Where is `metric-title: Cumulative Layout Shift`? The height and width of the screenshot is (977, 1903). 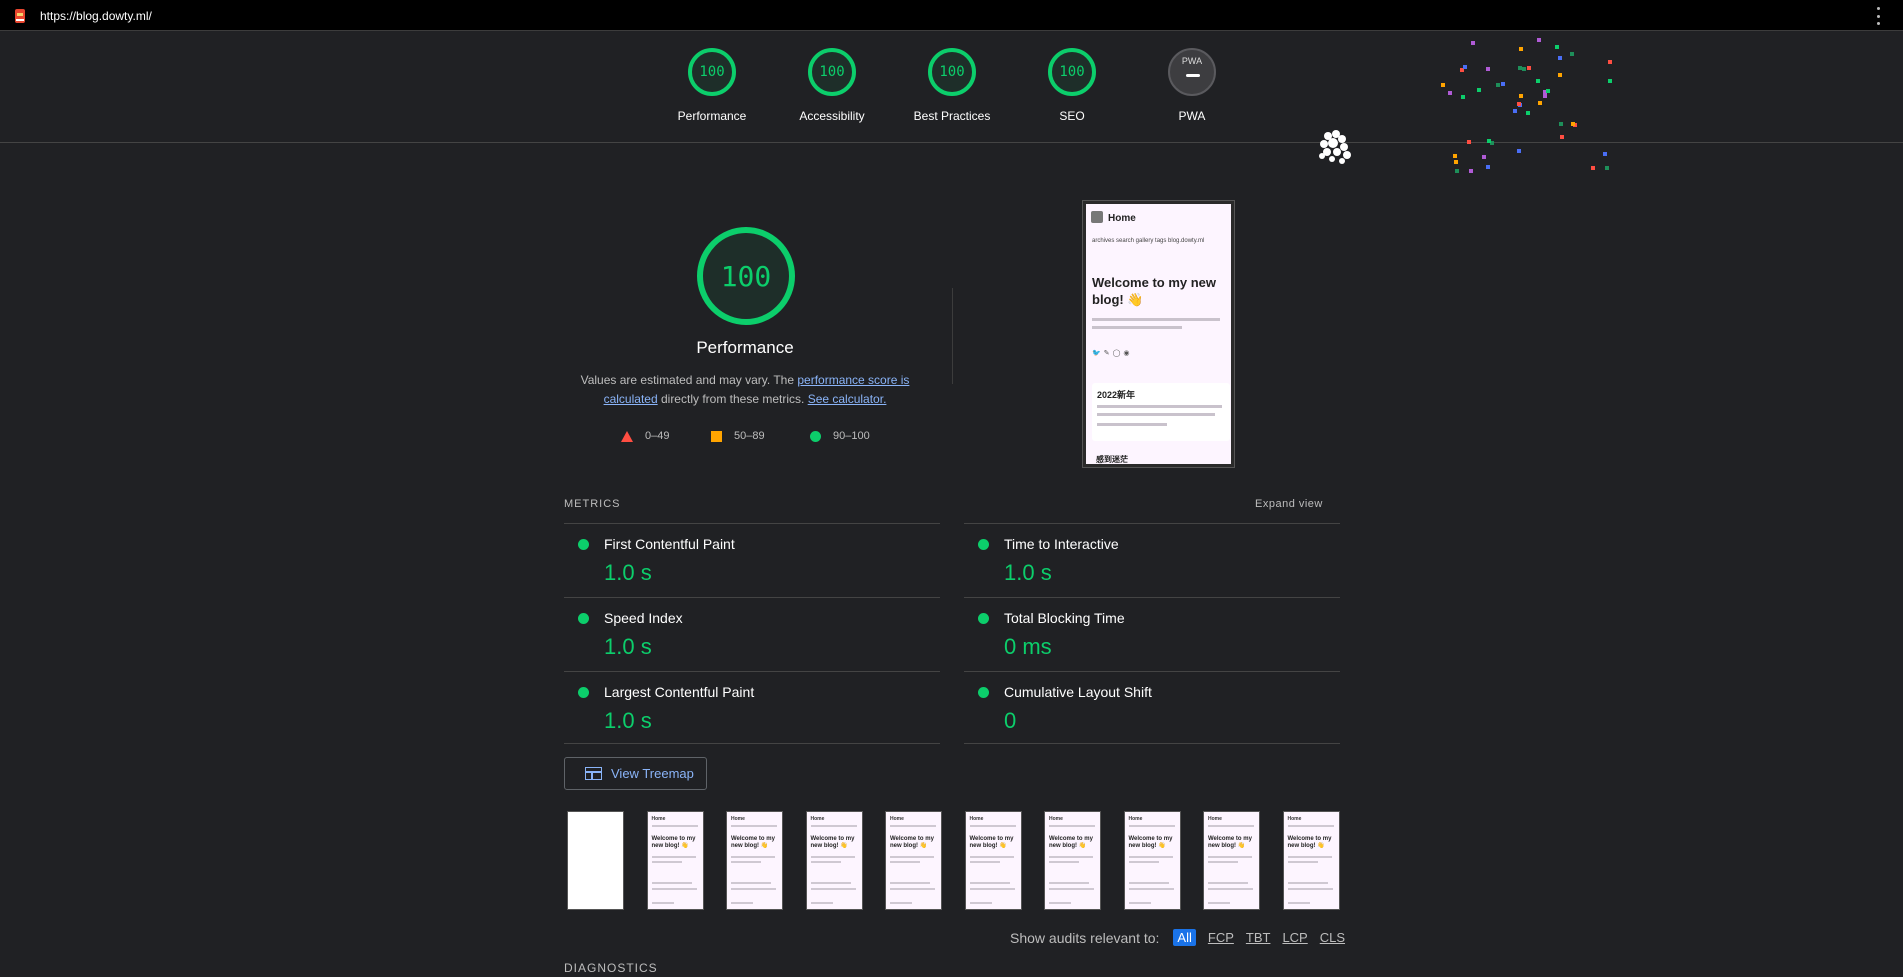
metric-title: Cumulative Layout Shift is located at coordinates (1078, 692).